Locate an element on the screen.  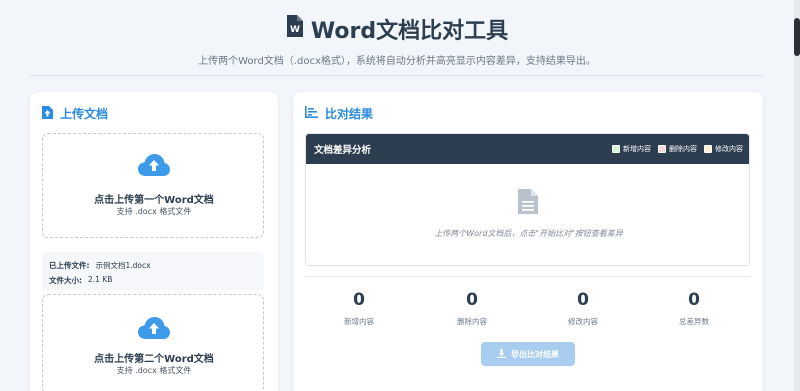
upload-zone-second-label: 点击上传第二个Word文档 is located at coordinates (154, 359).